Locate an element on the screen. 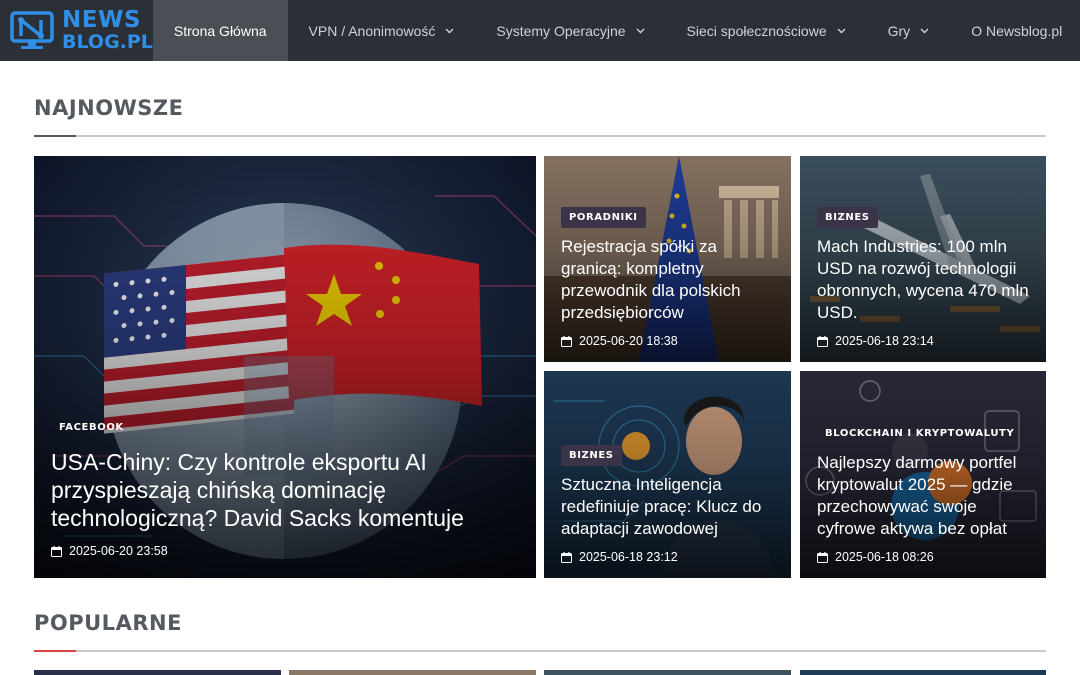 This screenshot has height=675, width=1080. nav-item-games: Gry is located at coordinates (909, 30).